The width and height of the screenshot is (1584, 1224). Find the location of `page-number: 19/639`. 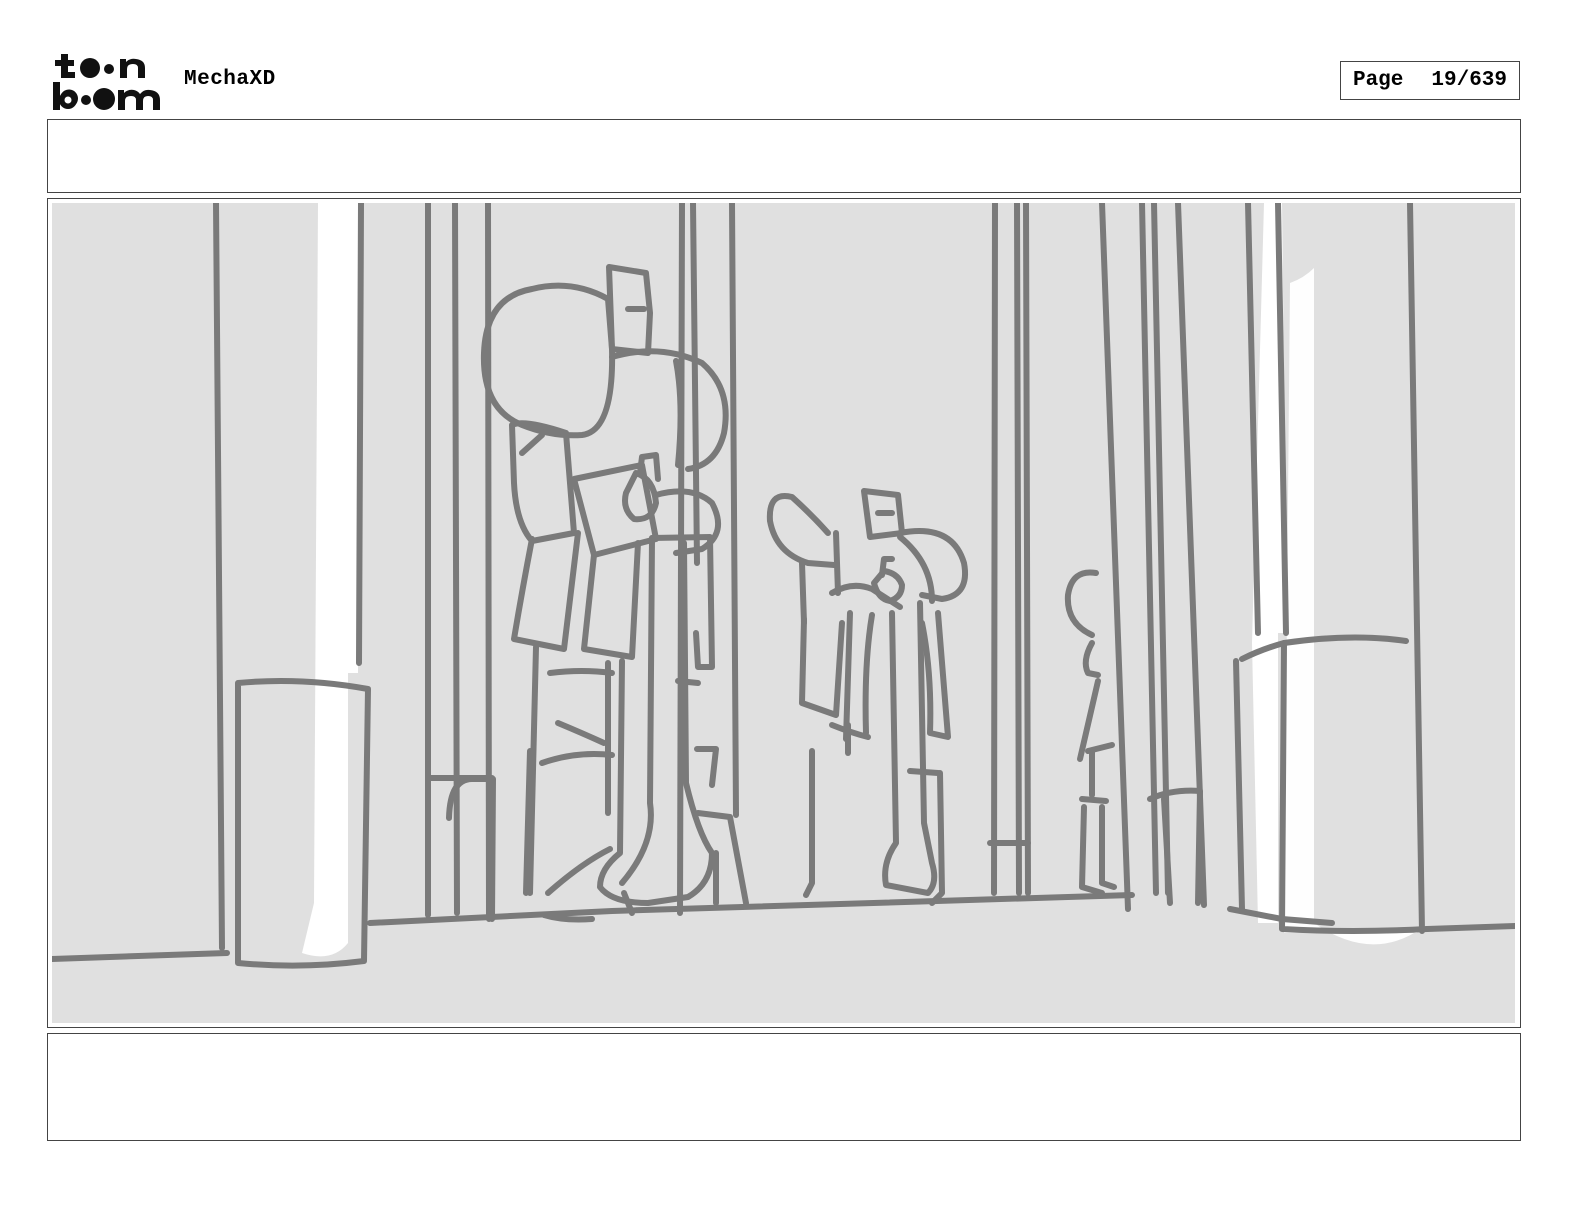

page-number: 19/639 is located at coordinates (1469, 80).